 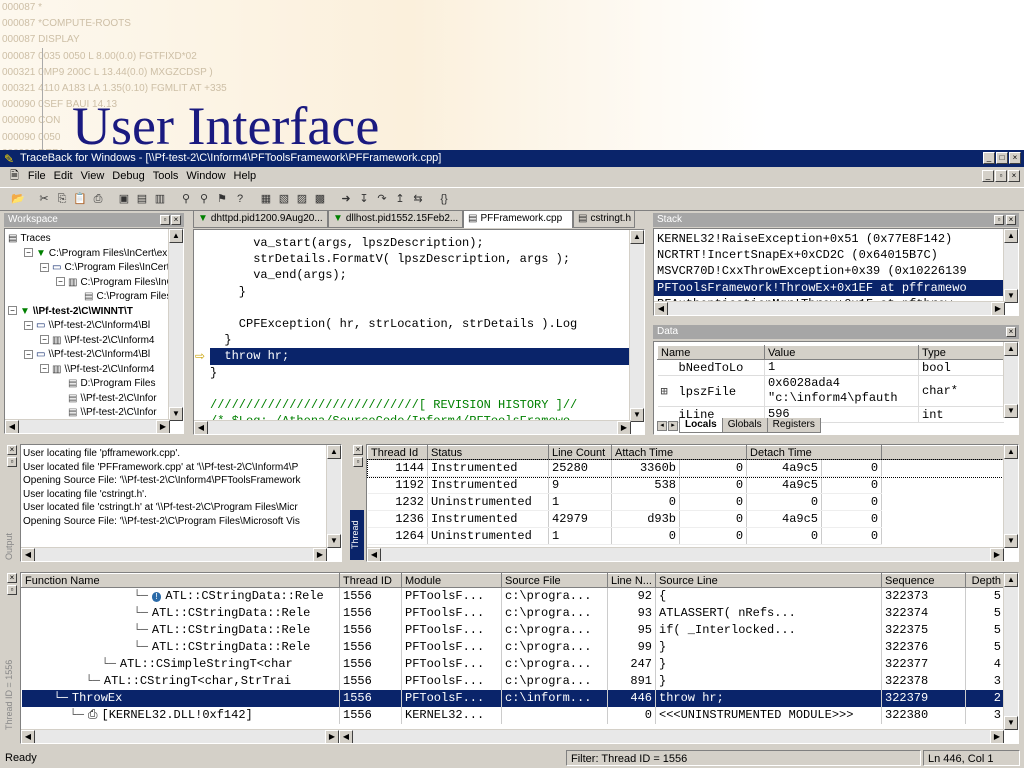 I want to click on output-hscroll: ◀ ▶, so click(x=174, y=554).